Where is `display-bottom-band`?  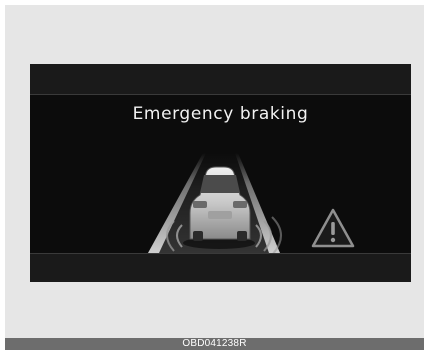
display-bottom-band is located at coordinates (220, 268).